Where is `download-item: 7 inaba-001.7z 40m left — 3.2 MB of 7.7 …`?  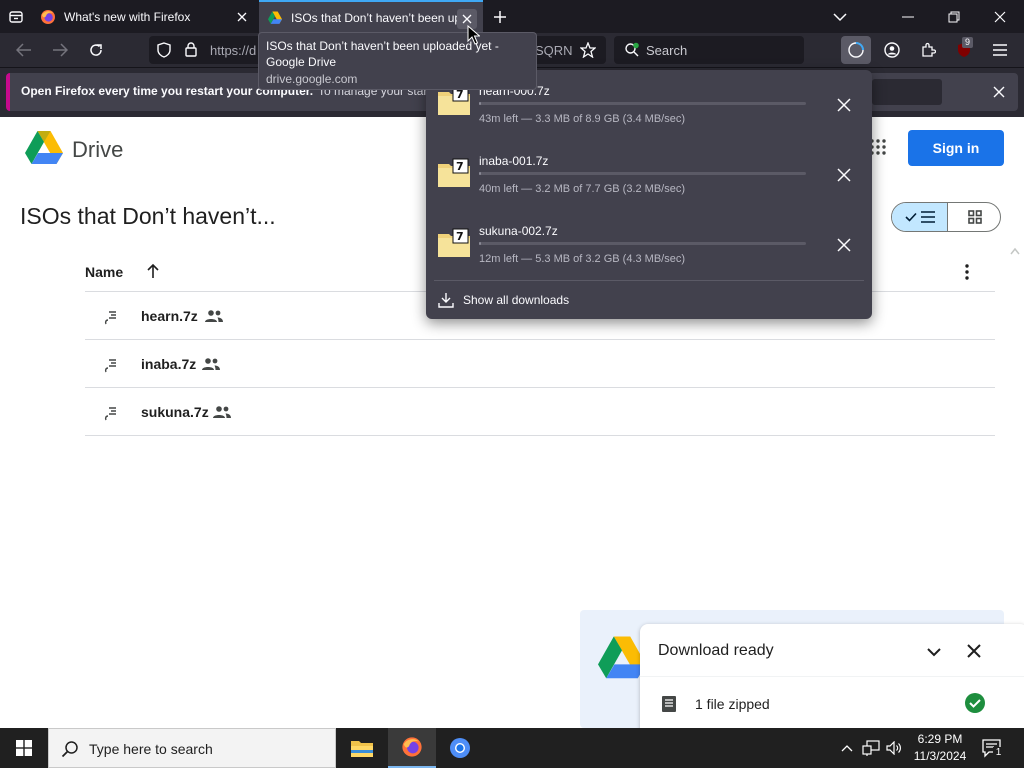
download-item: 7 inaba-001.7z 40m left — 3.2 MB of 7.7 … is located at coordinates (649, 181).